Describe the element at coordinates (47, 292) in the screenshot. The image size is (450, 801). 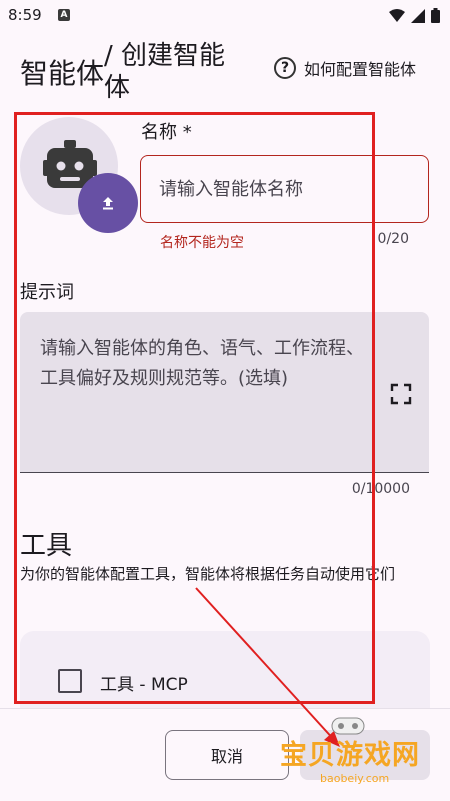
I see `prompt-label: 提示词` at that location.